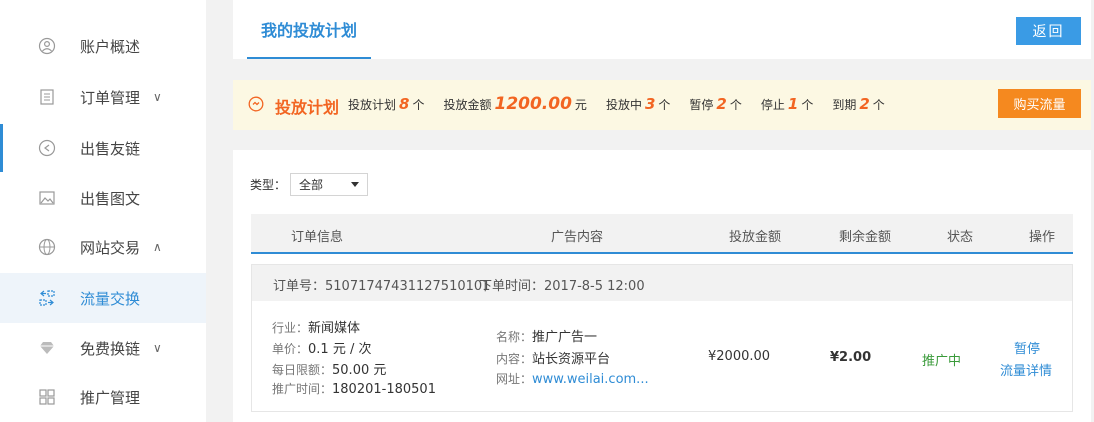  What do you see at coordinates (47, 348) in the screenshot?
I see `gem-icon` at bounding box center [47, 348].